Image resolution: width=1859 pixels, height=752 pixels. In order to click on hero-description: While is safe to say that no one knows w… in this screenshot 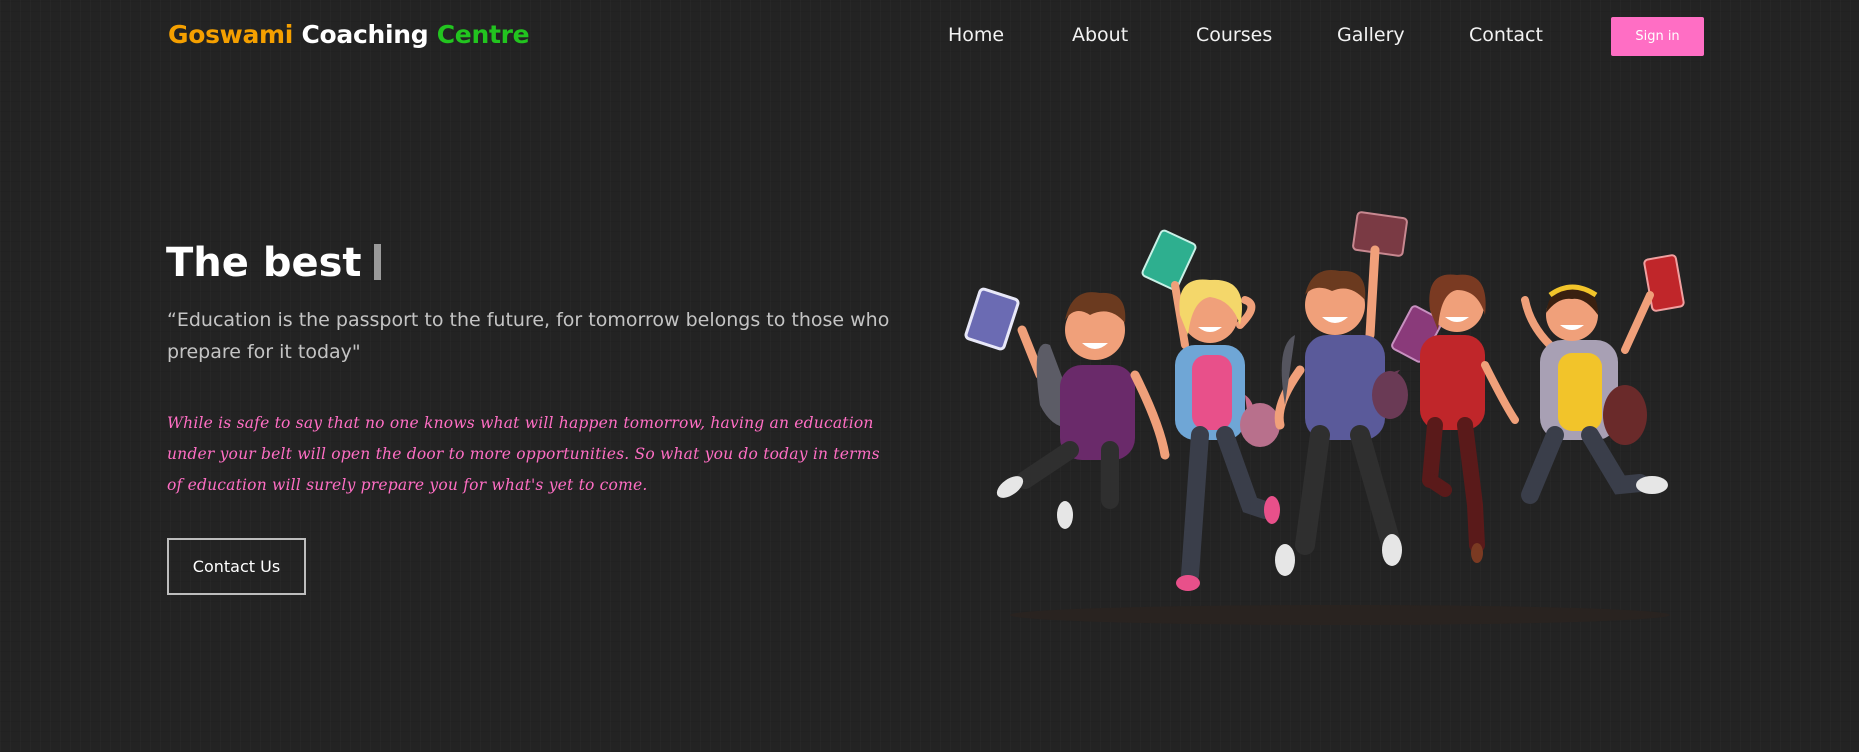, I will do `click(523, 454)`.